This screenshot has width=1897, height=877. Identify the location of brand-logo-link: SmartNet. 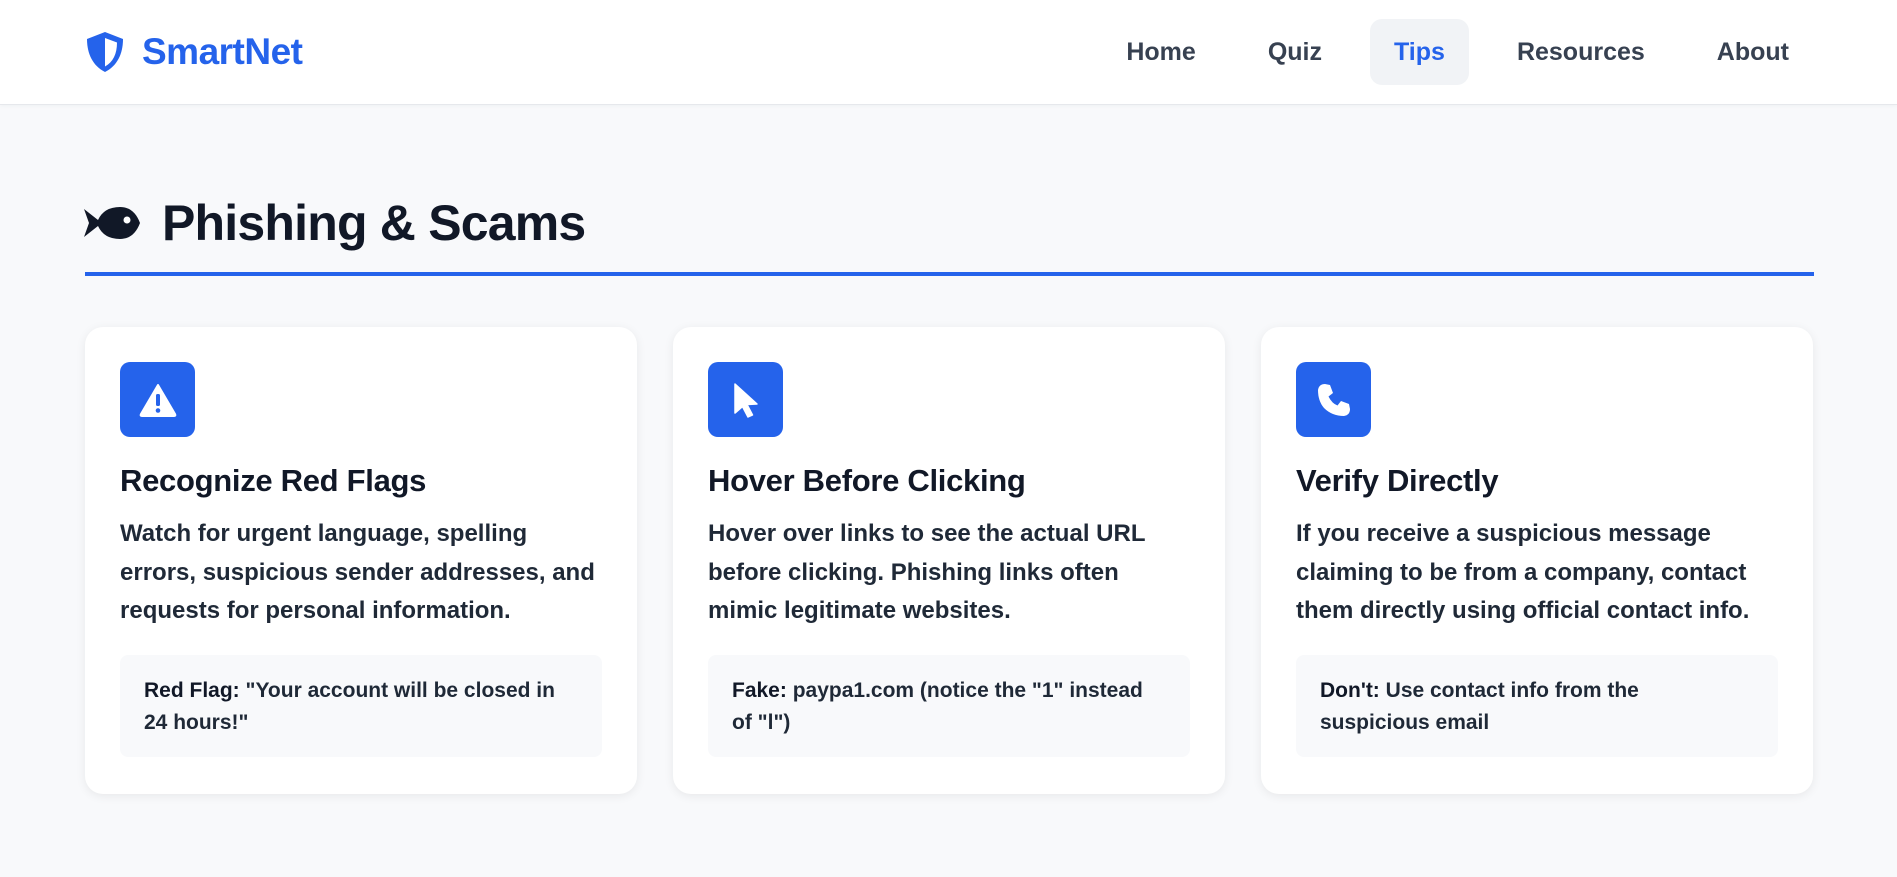
(193, 52).